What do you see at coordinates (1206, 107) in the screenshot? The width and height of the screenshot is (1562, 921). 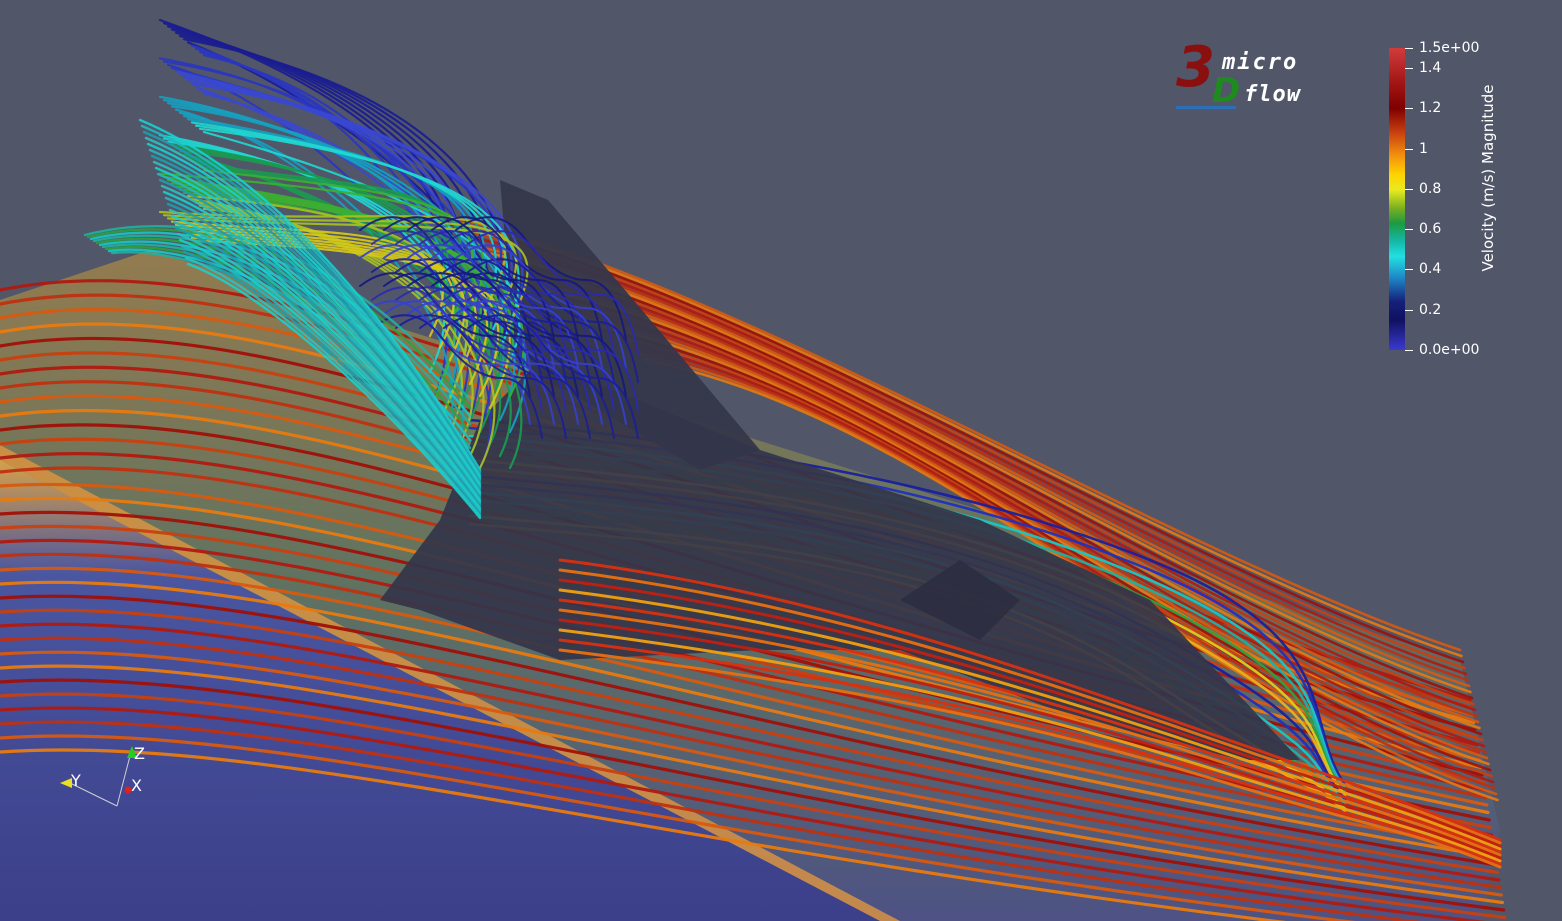 I see `logo-underline` at bounding box center [1206, 107].